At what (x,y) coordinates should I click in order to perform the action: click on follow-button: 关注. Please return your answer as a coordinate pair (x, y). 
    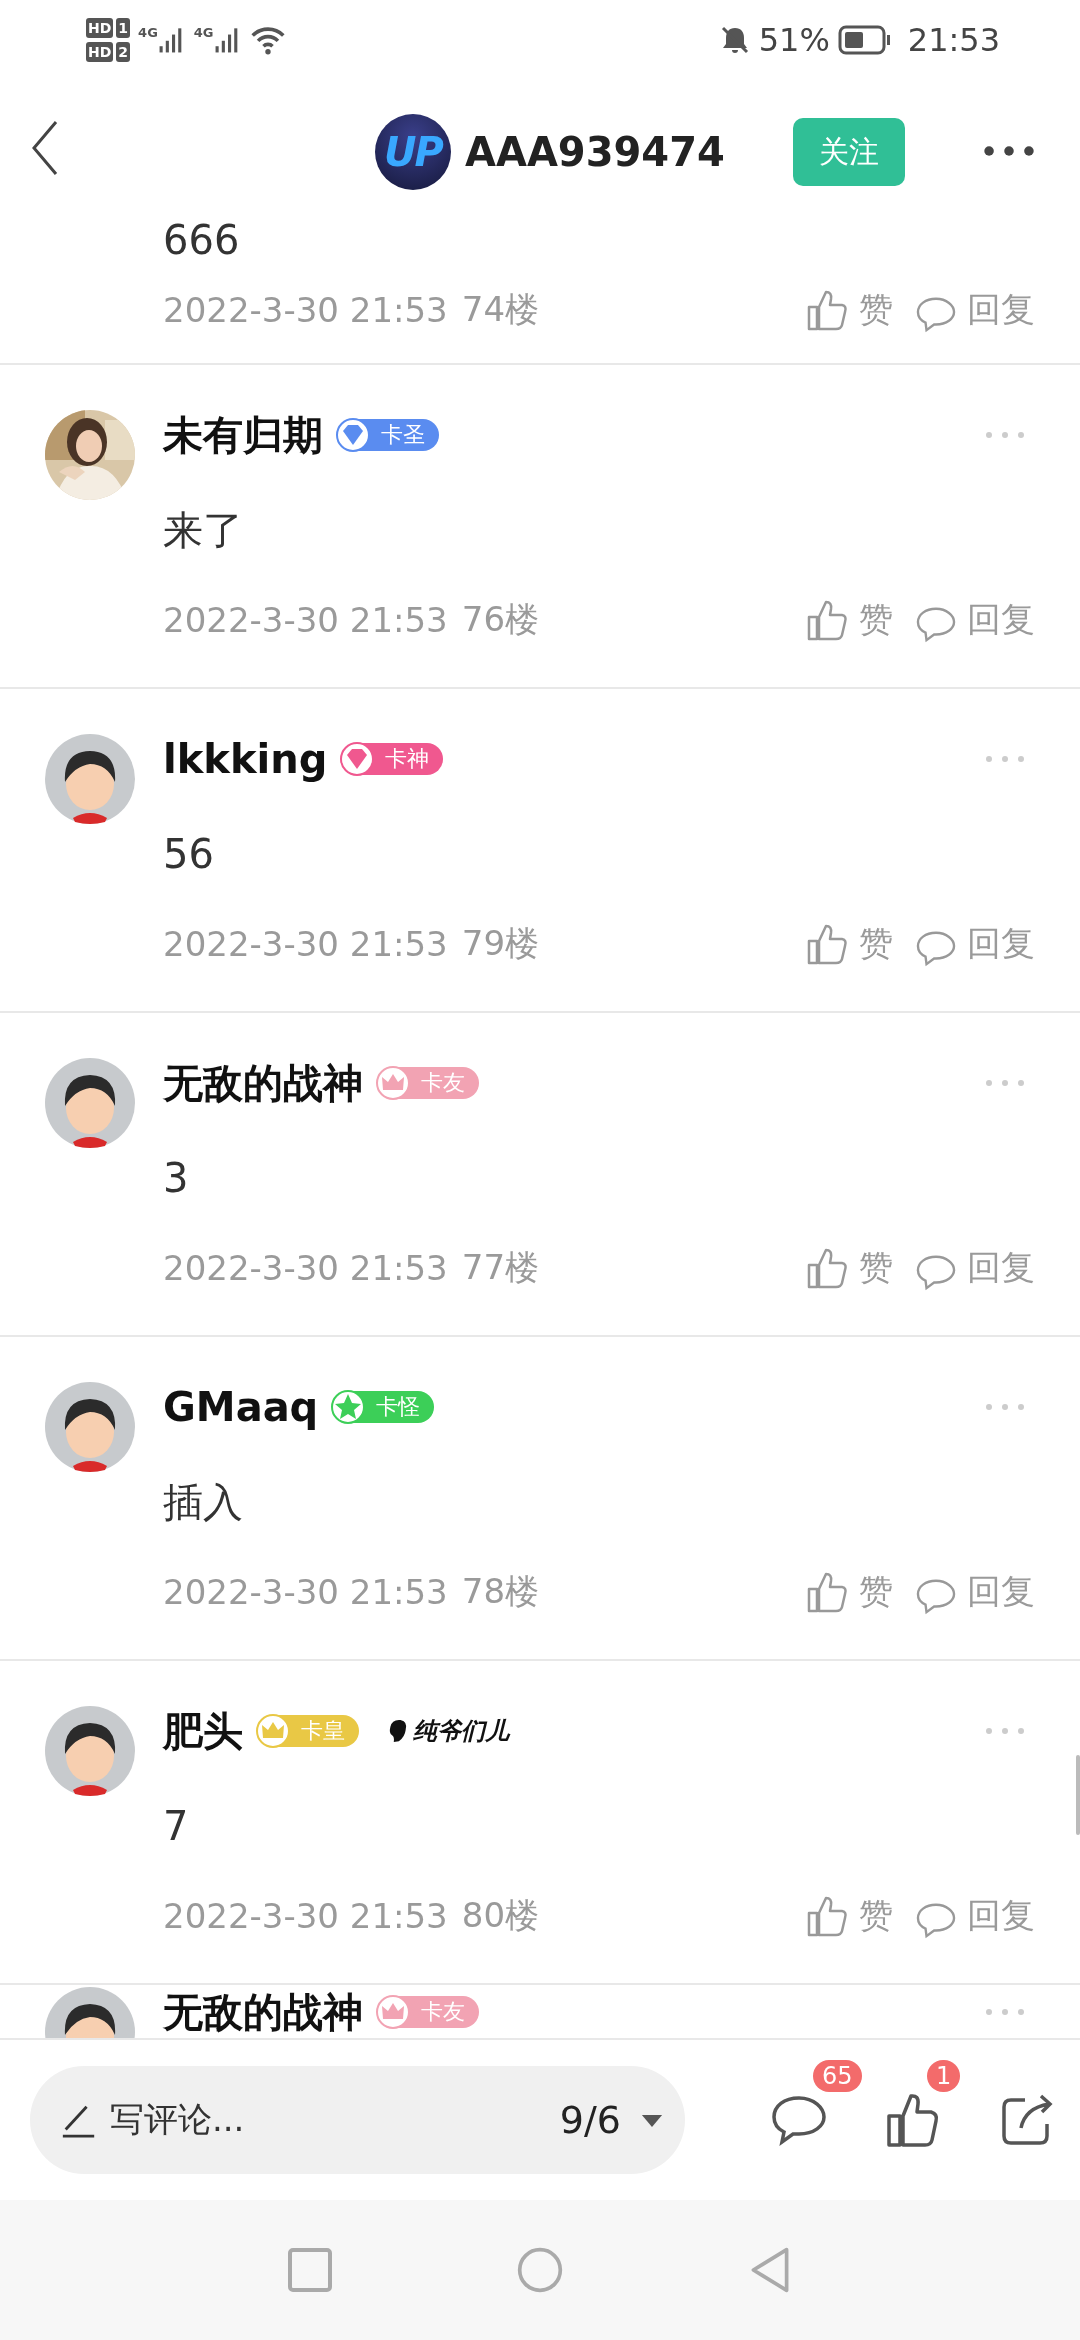
    Looking at the image, I should click on (849, 152).